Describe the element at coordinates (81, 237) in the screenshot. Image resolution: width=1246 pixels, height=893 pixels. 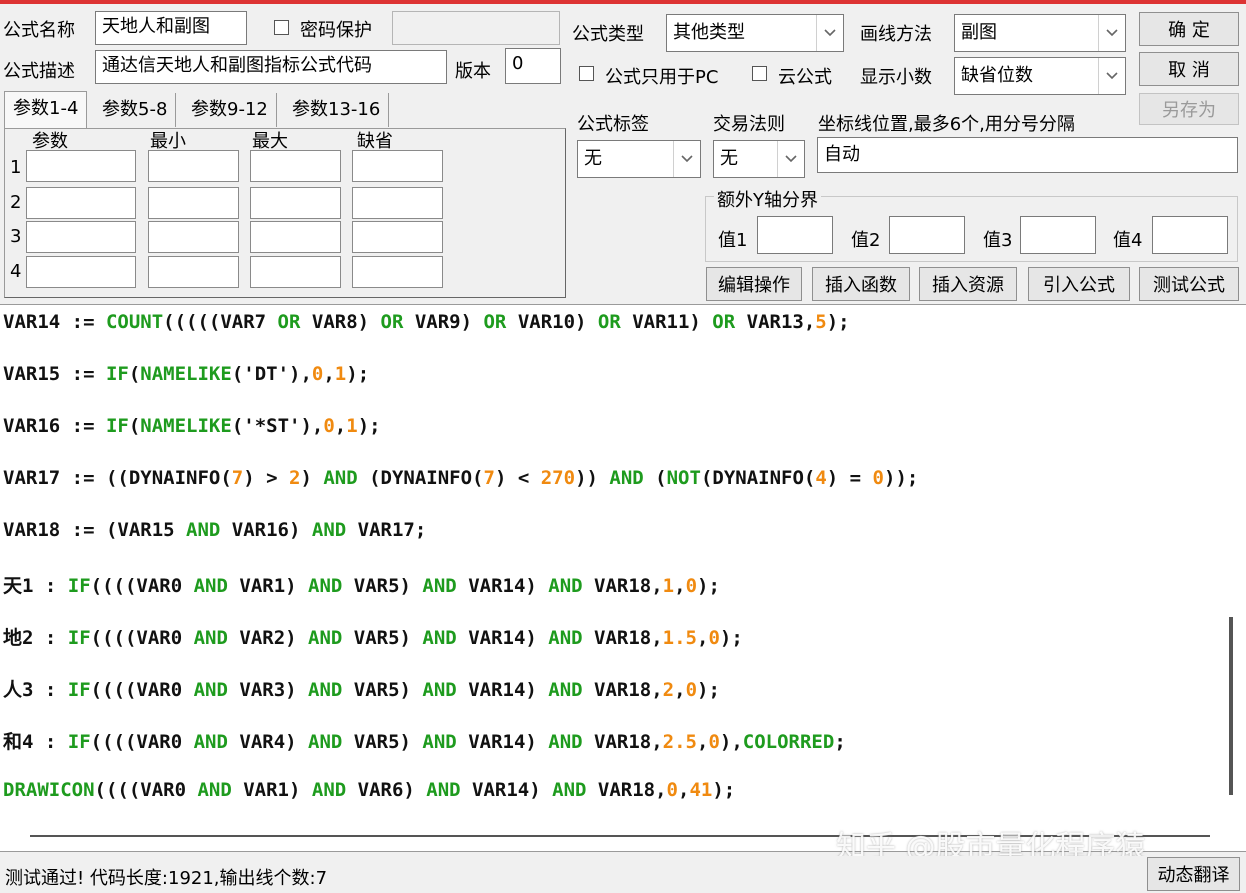
I see `param-3-name-input` at that location.